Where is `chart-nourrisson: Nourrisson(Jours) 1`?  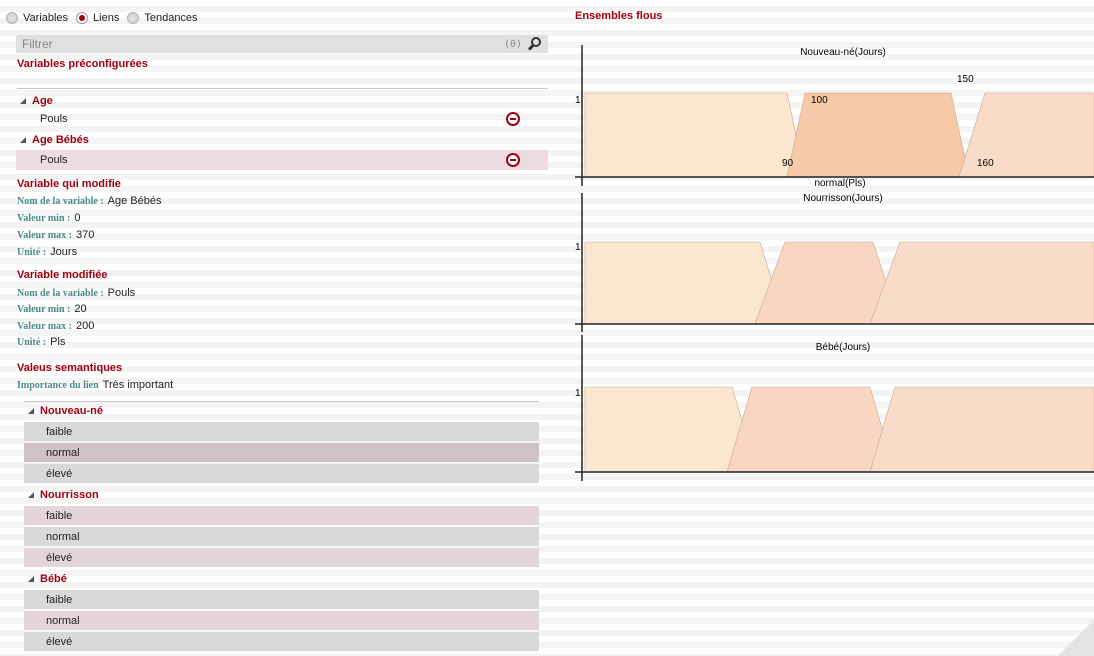
chart-nourrisson: Nourrisson(Jours) 1 is located at coordinates (834, 262).